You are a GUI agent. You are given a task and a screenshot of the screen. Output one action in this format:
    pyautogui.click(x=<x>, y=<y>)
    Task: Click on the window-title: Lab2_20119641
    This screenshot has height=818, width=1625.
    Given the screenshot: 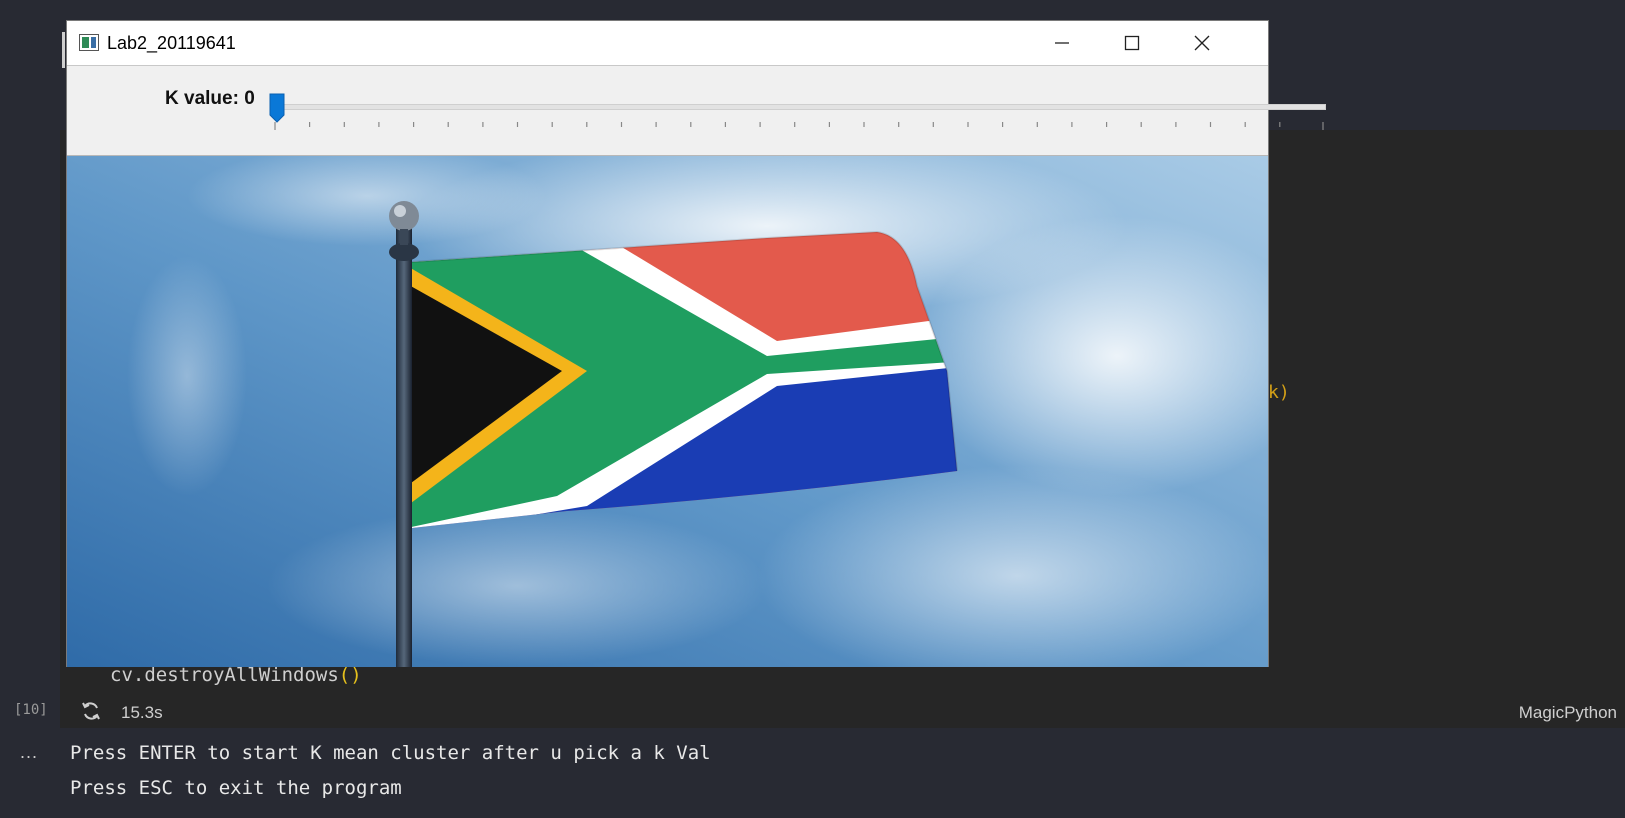 What is the action you would take?
    pyautogui.click(x=171, y=43)
    